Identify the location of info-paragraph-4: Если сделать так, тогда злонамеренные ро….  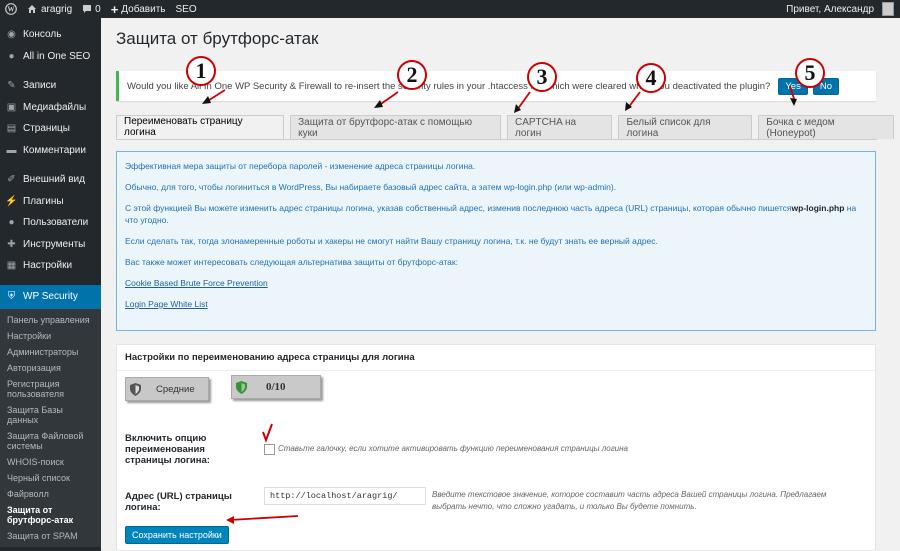
(391, 241).